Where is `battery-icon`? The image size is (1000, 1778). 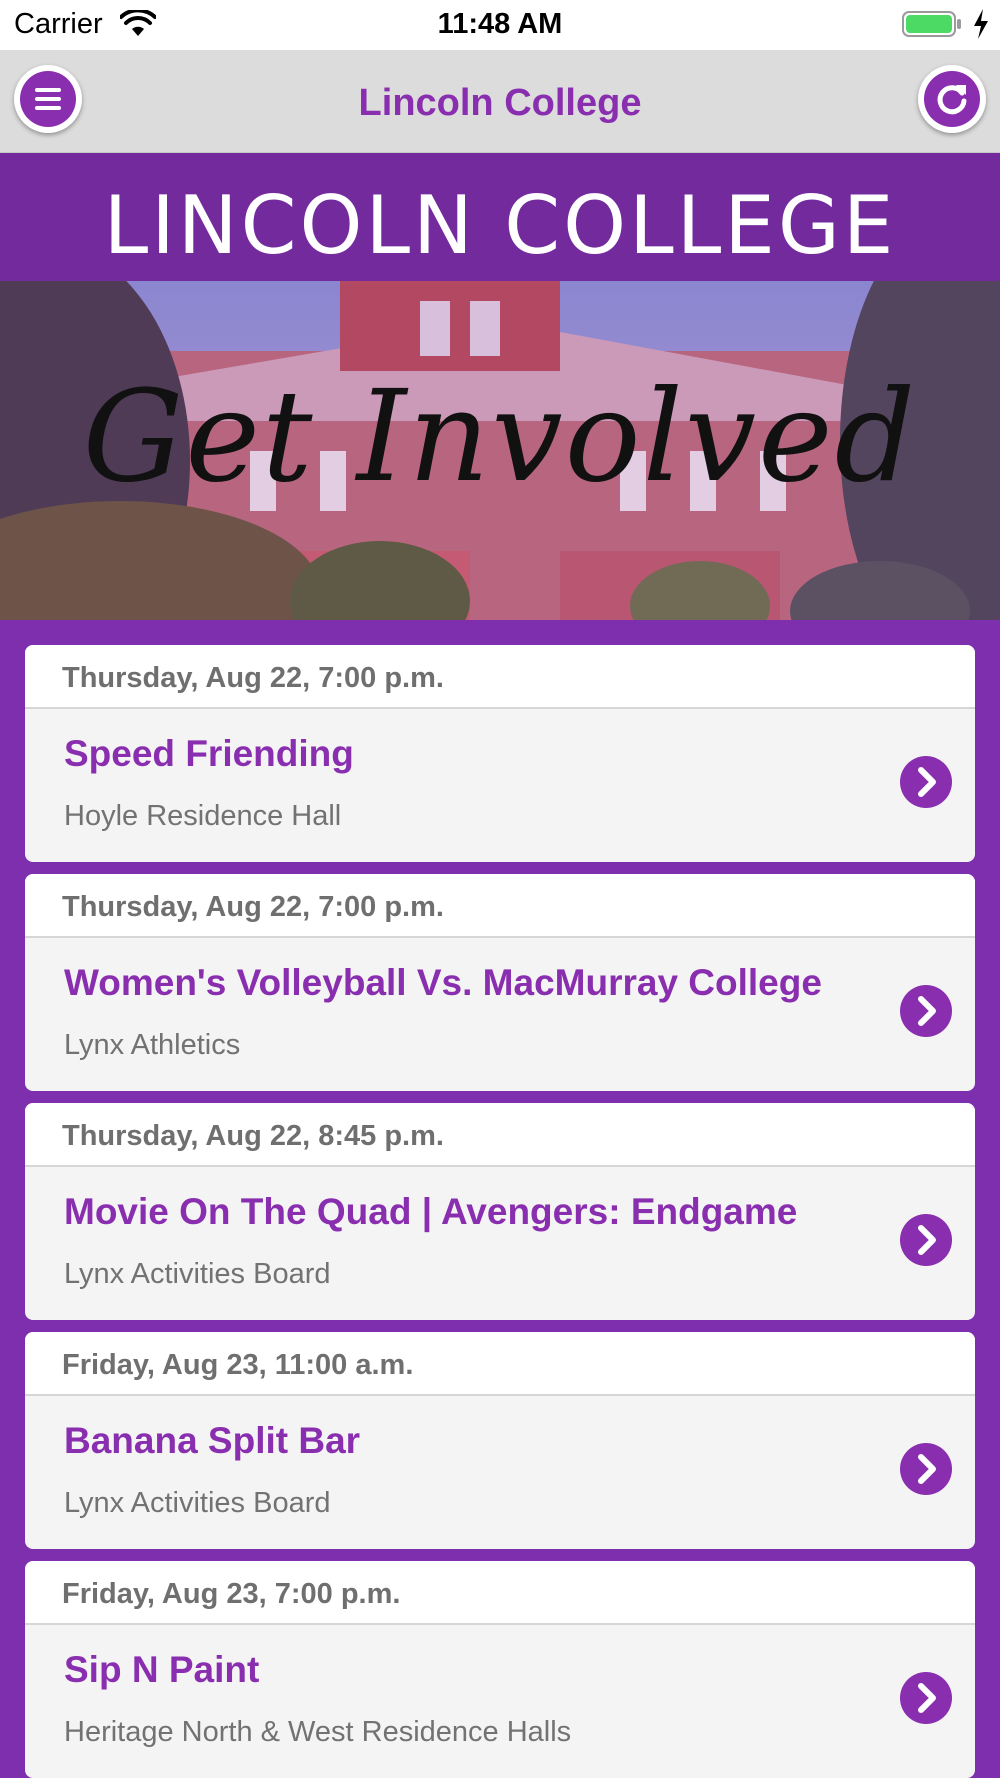
battery-icon is located at coordinates (931, 24).